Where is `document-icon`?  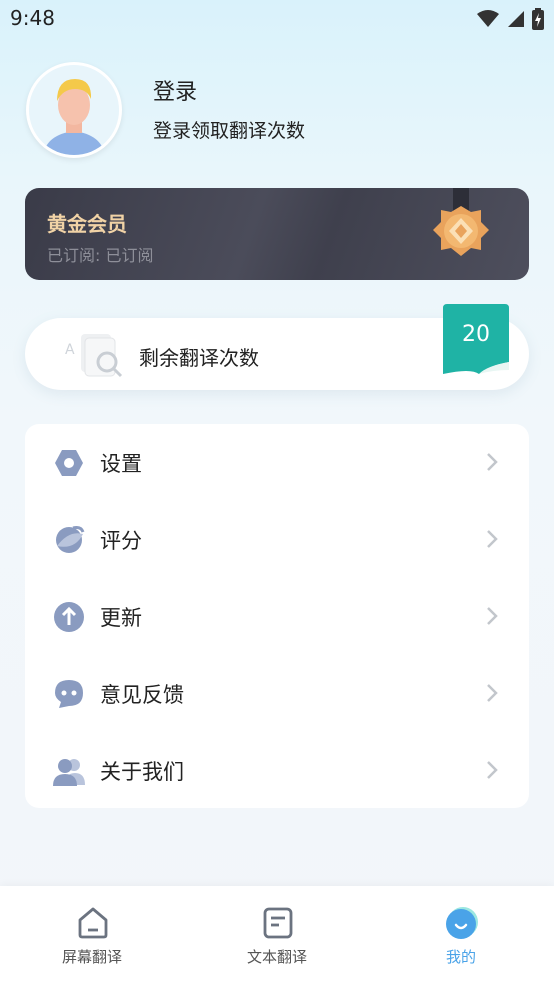 document-icon is located at coordinates (278, 923).